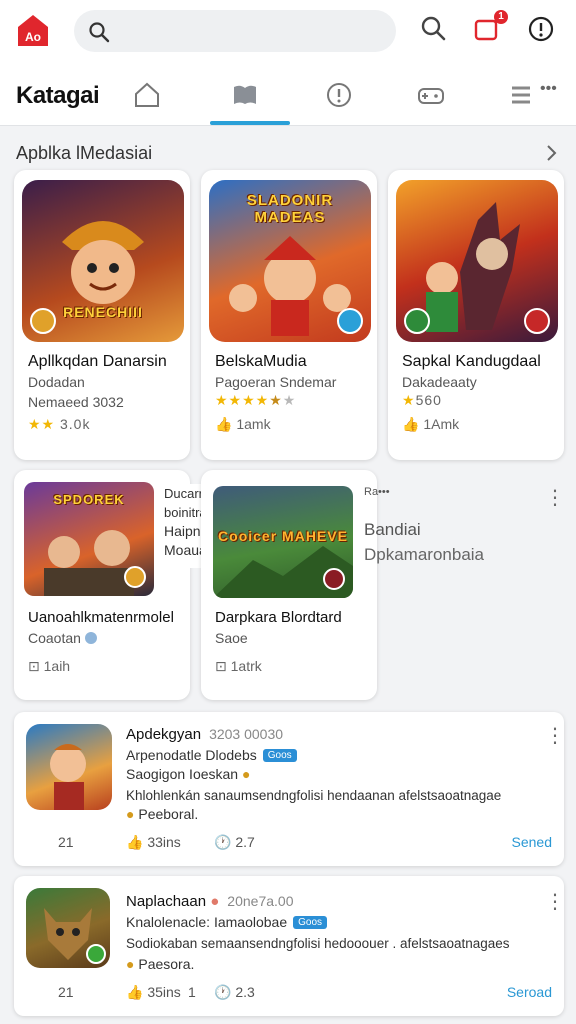 The height and width of the screenshot is (1024, 576). What do you see at coordinates (234, 842) in the screenshot?
I see `comment-count: 🕐 2.7` at bounding box center [234, 842].